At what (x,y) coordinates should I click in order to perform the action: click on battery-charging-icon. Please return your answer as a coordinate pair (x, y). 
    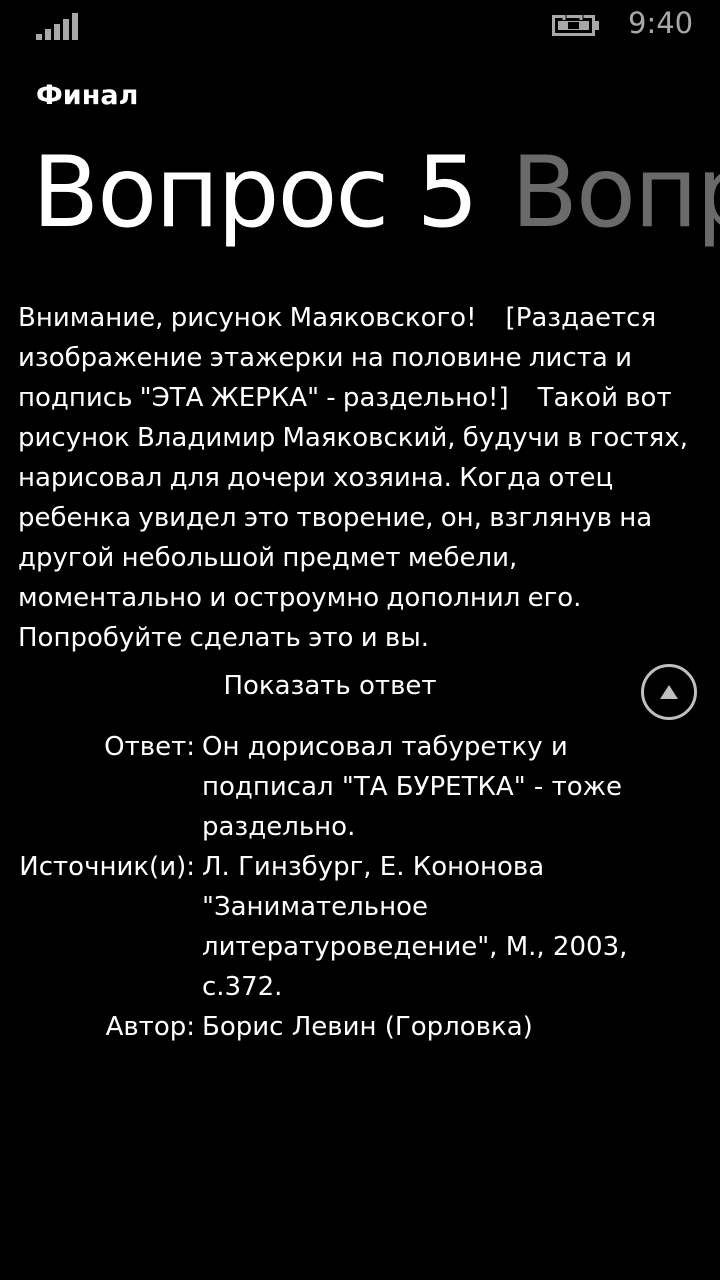
    Looking at the image, I should click on (576, 25).